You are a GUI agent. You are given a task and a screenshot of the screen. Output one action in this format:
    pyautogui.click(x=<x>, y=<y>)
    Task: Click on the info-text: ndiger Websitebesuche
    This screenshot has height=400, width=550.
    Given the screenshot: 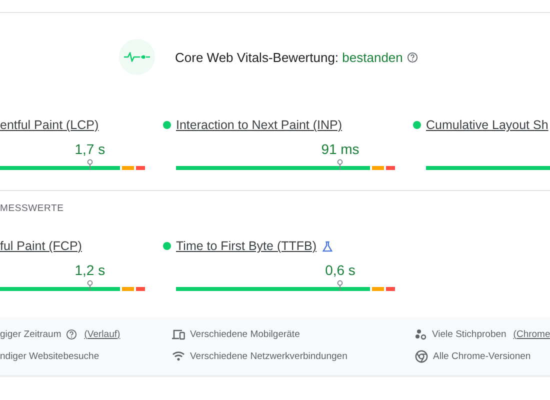 What is the action you would take?
    pyautogui.click(x=50, y=356)
    